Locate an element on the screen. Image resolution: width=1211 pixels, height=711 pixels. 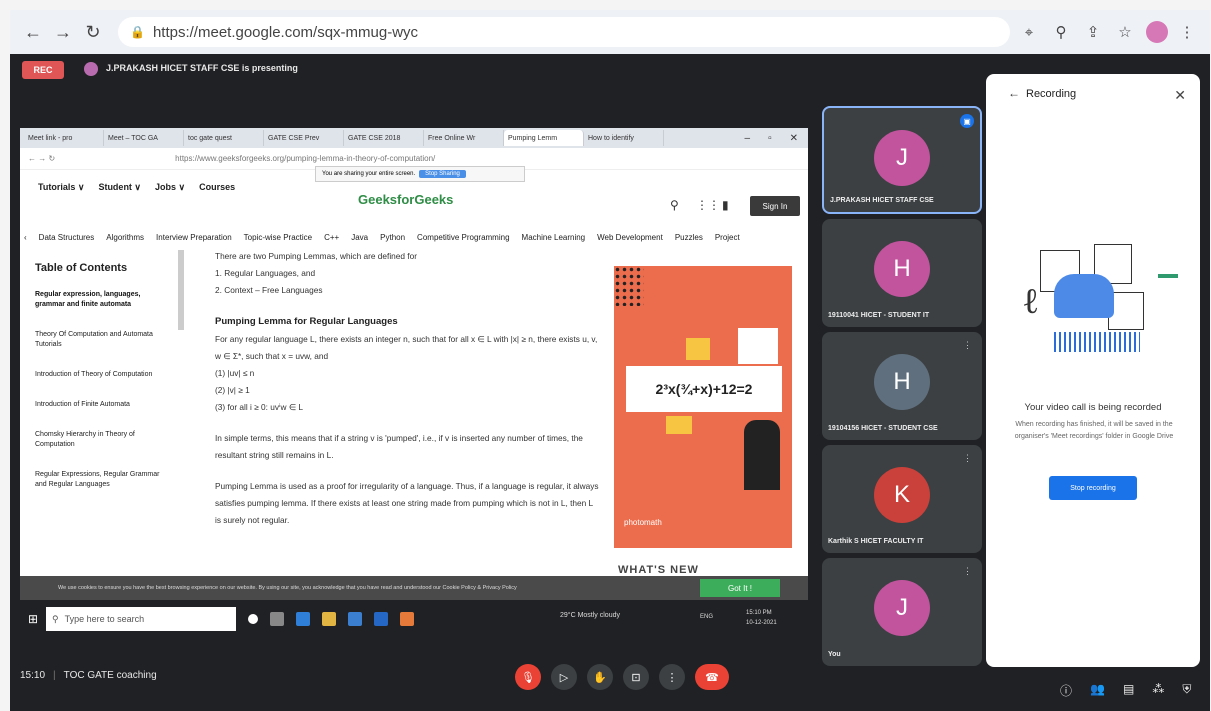
got-it-button: Got It ! is located at coordinates (740, 588).